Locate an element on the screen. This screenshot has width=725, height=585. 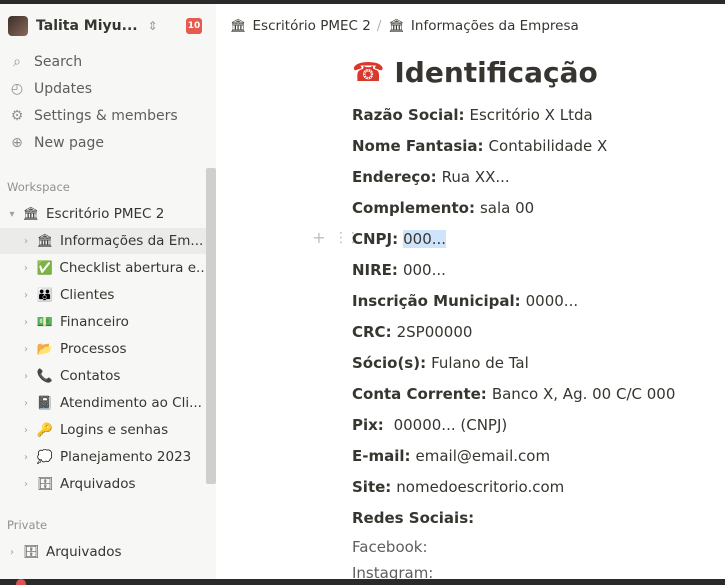
page-title-text: Identificação is located at coordinates (495, 72).